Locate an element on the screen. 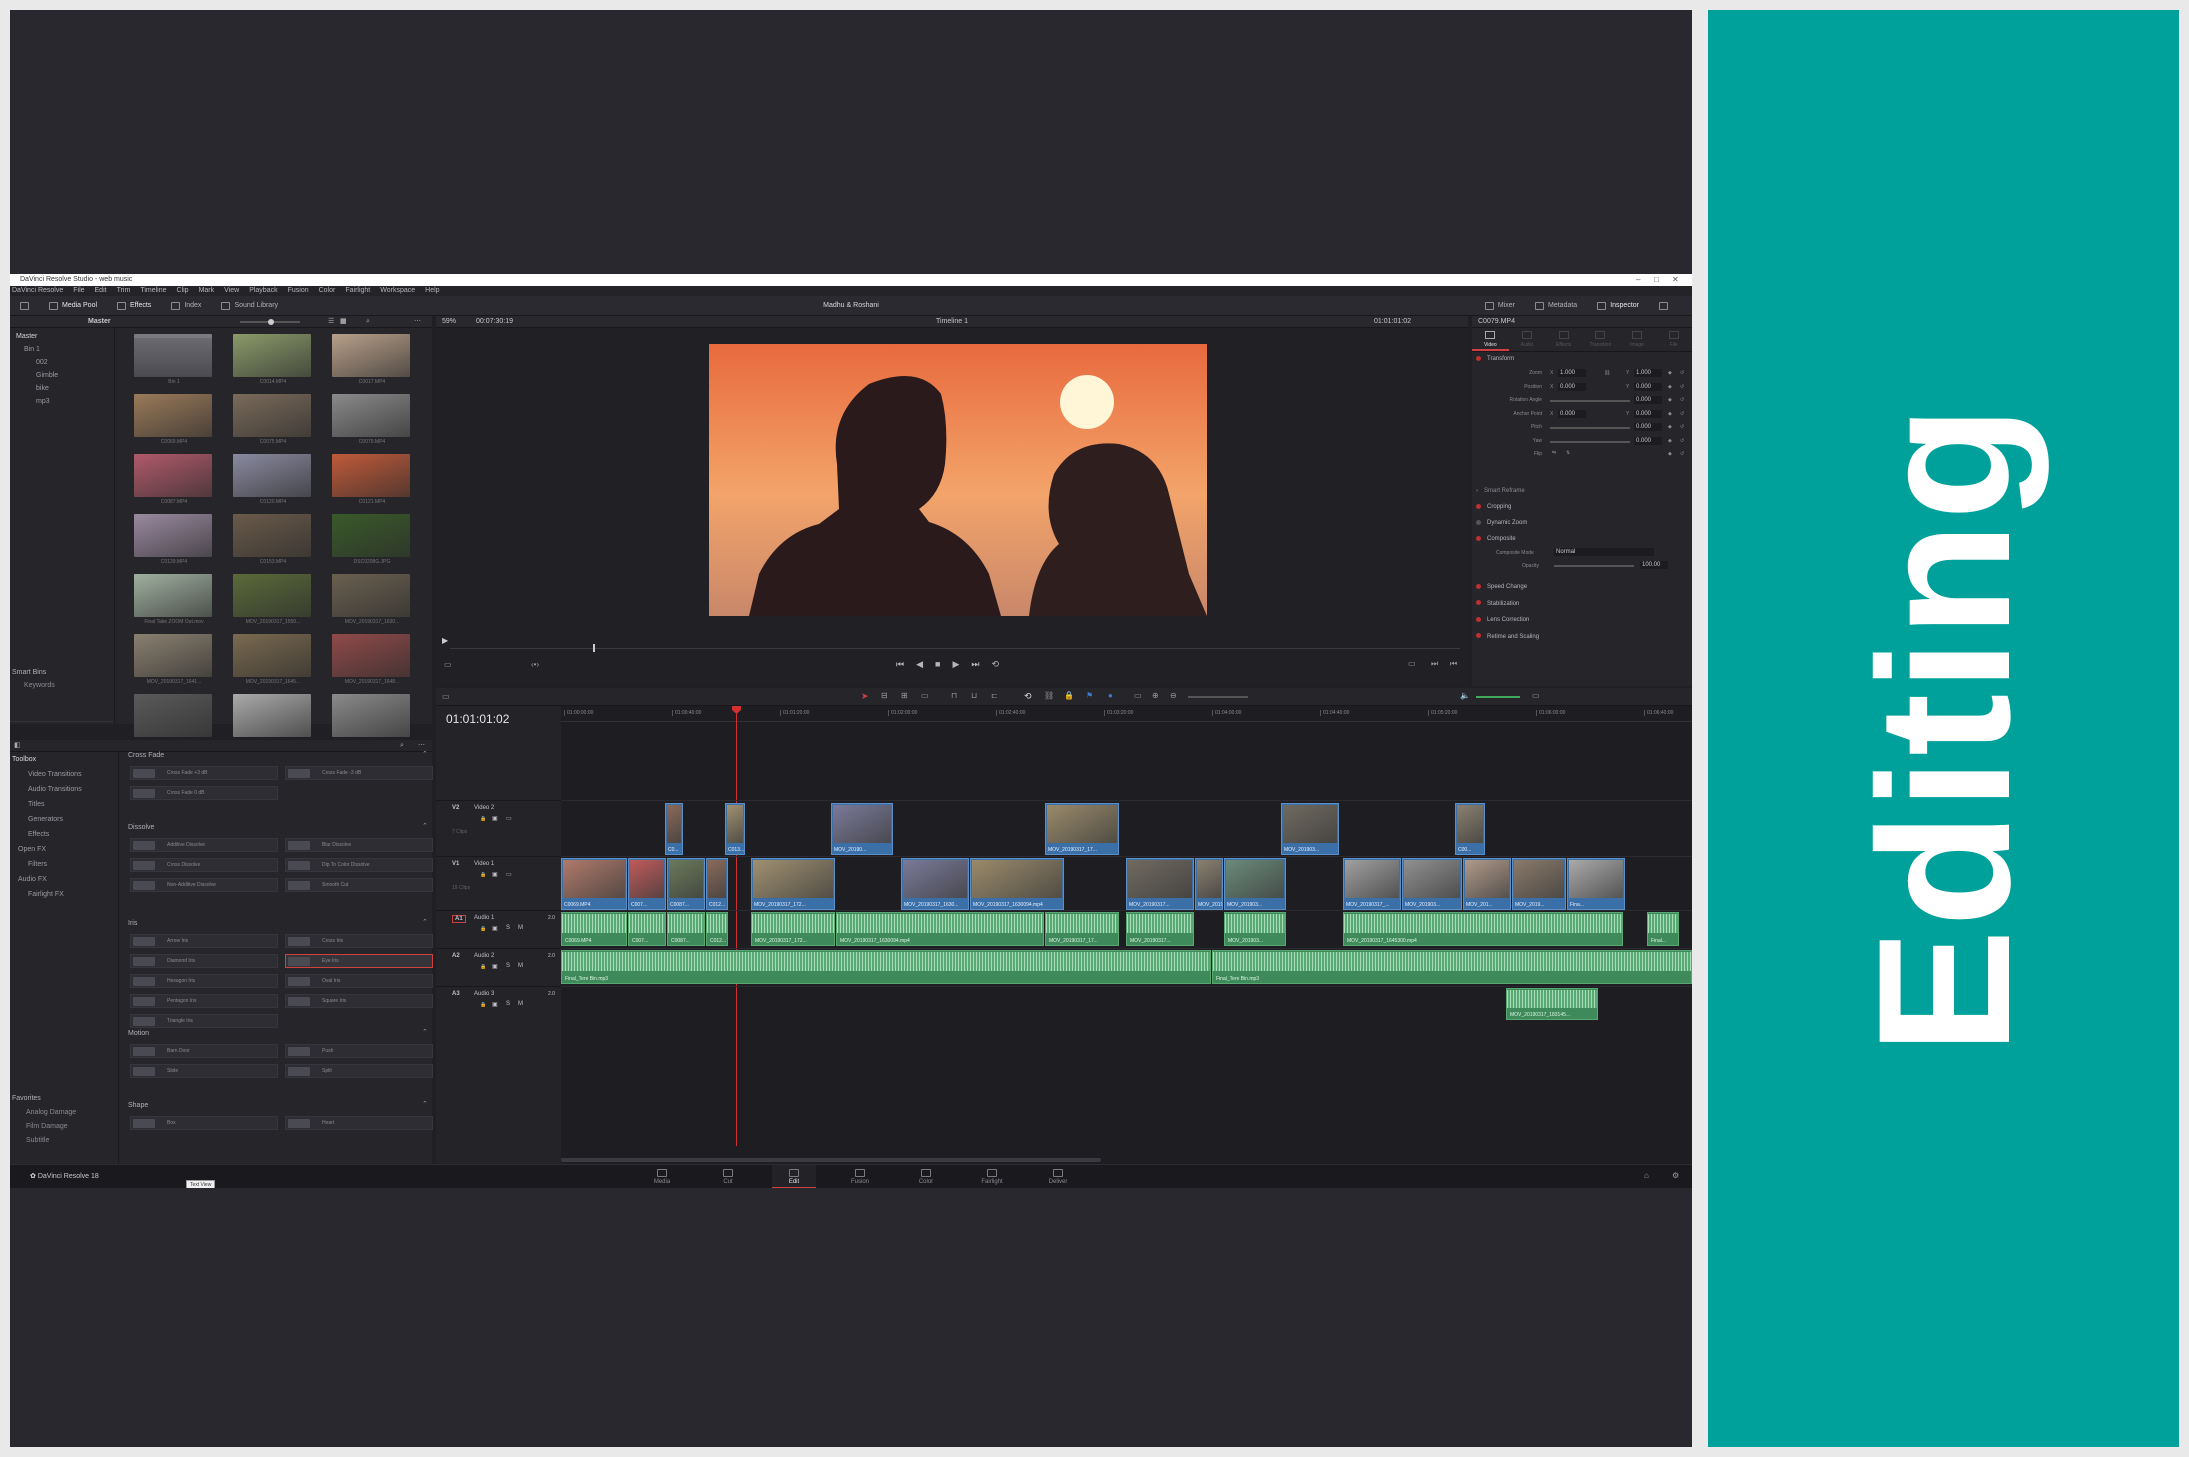 This screenshot has height=1457, width=2189. selection-tool-icon: ➤ is located at coordinates (865, 696).